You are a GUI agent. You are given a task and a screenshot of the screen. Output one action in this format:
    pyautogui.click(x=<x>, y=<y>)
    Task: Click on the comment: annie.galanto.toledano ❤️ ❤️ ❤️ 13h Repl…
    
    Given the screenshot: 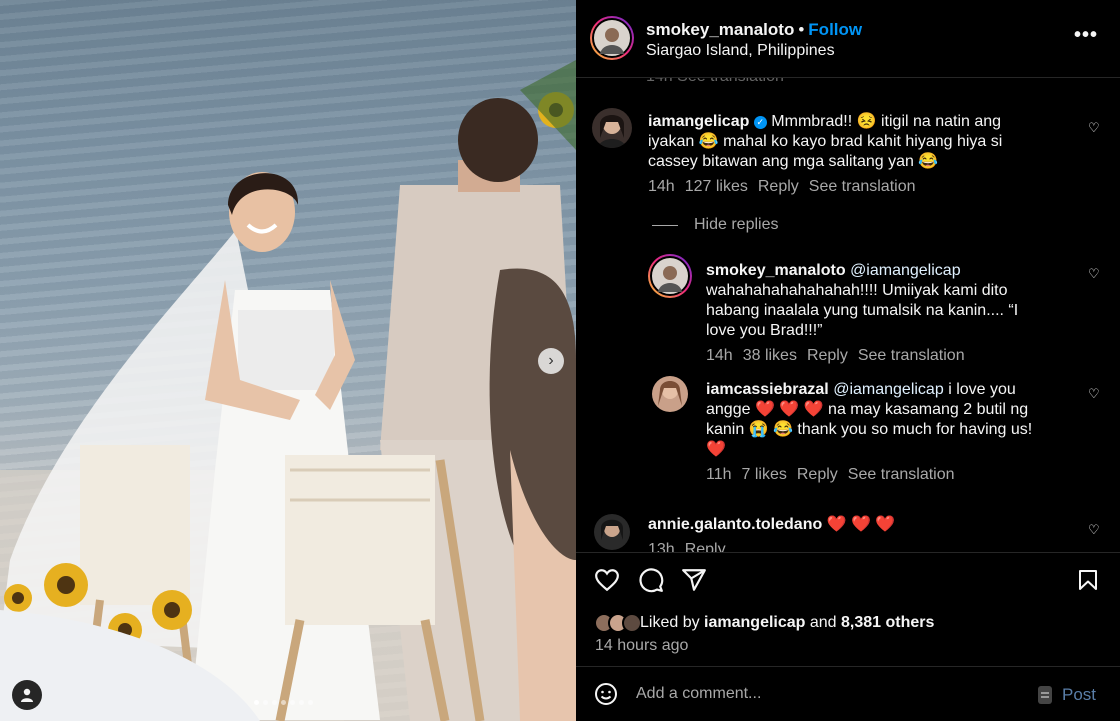 What is the action you would take?
    pyautogui.click(x=858, y=533)
    